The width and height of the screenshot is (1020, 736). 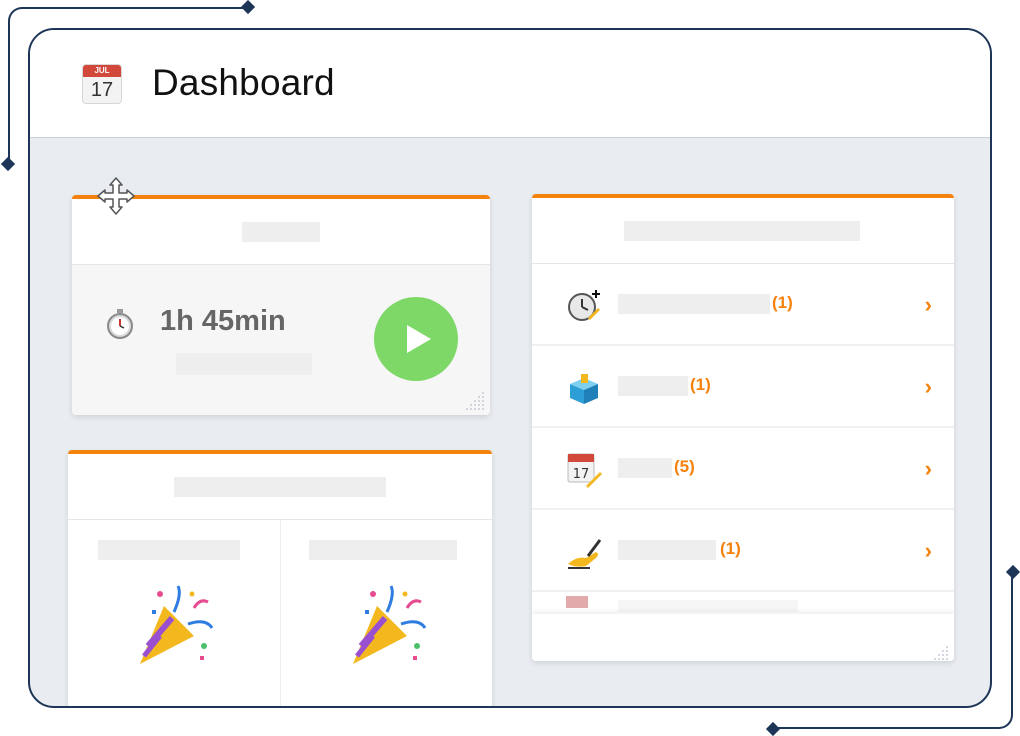 I want to click on writing-hand-icon, so click(x=585, y=554).